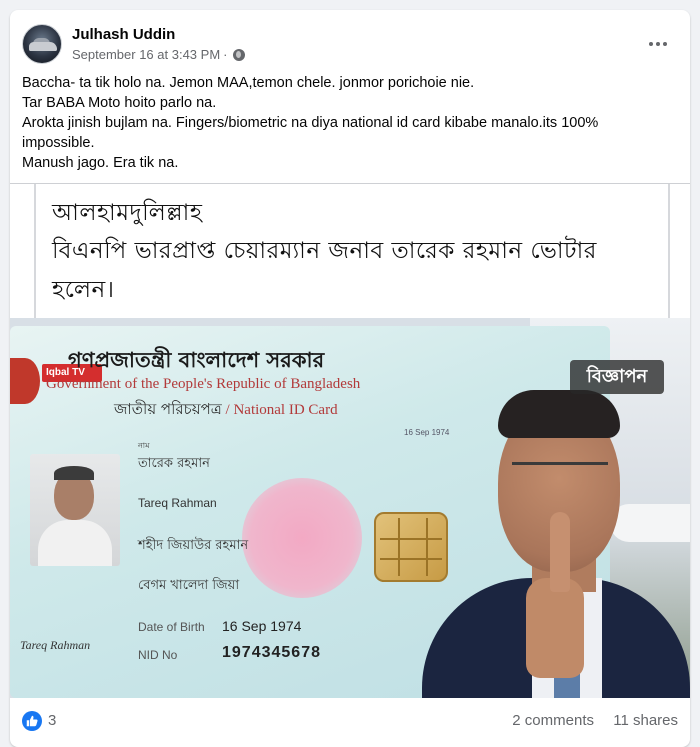  I want to click on post-text-line: Manush jago. Era tik na., so click(100, 163).